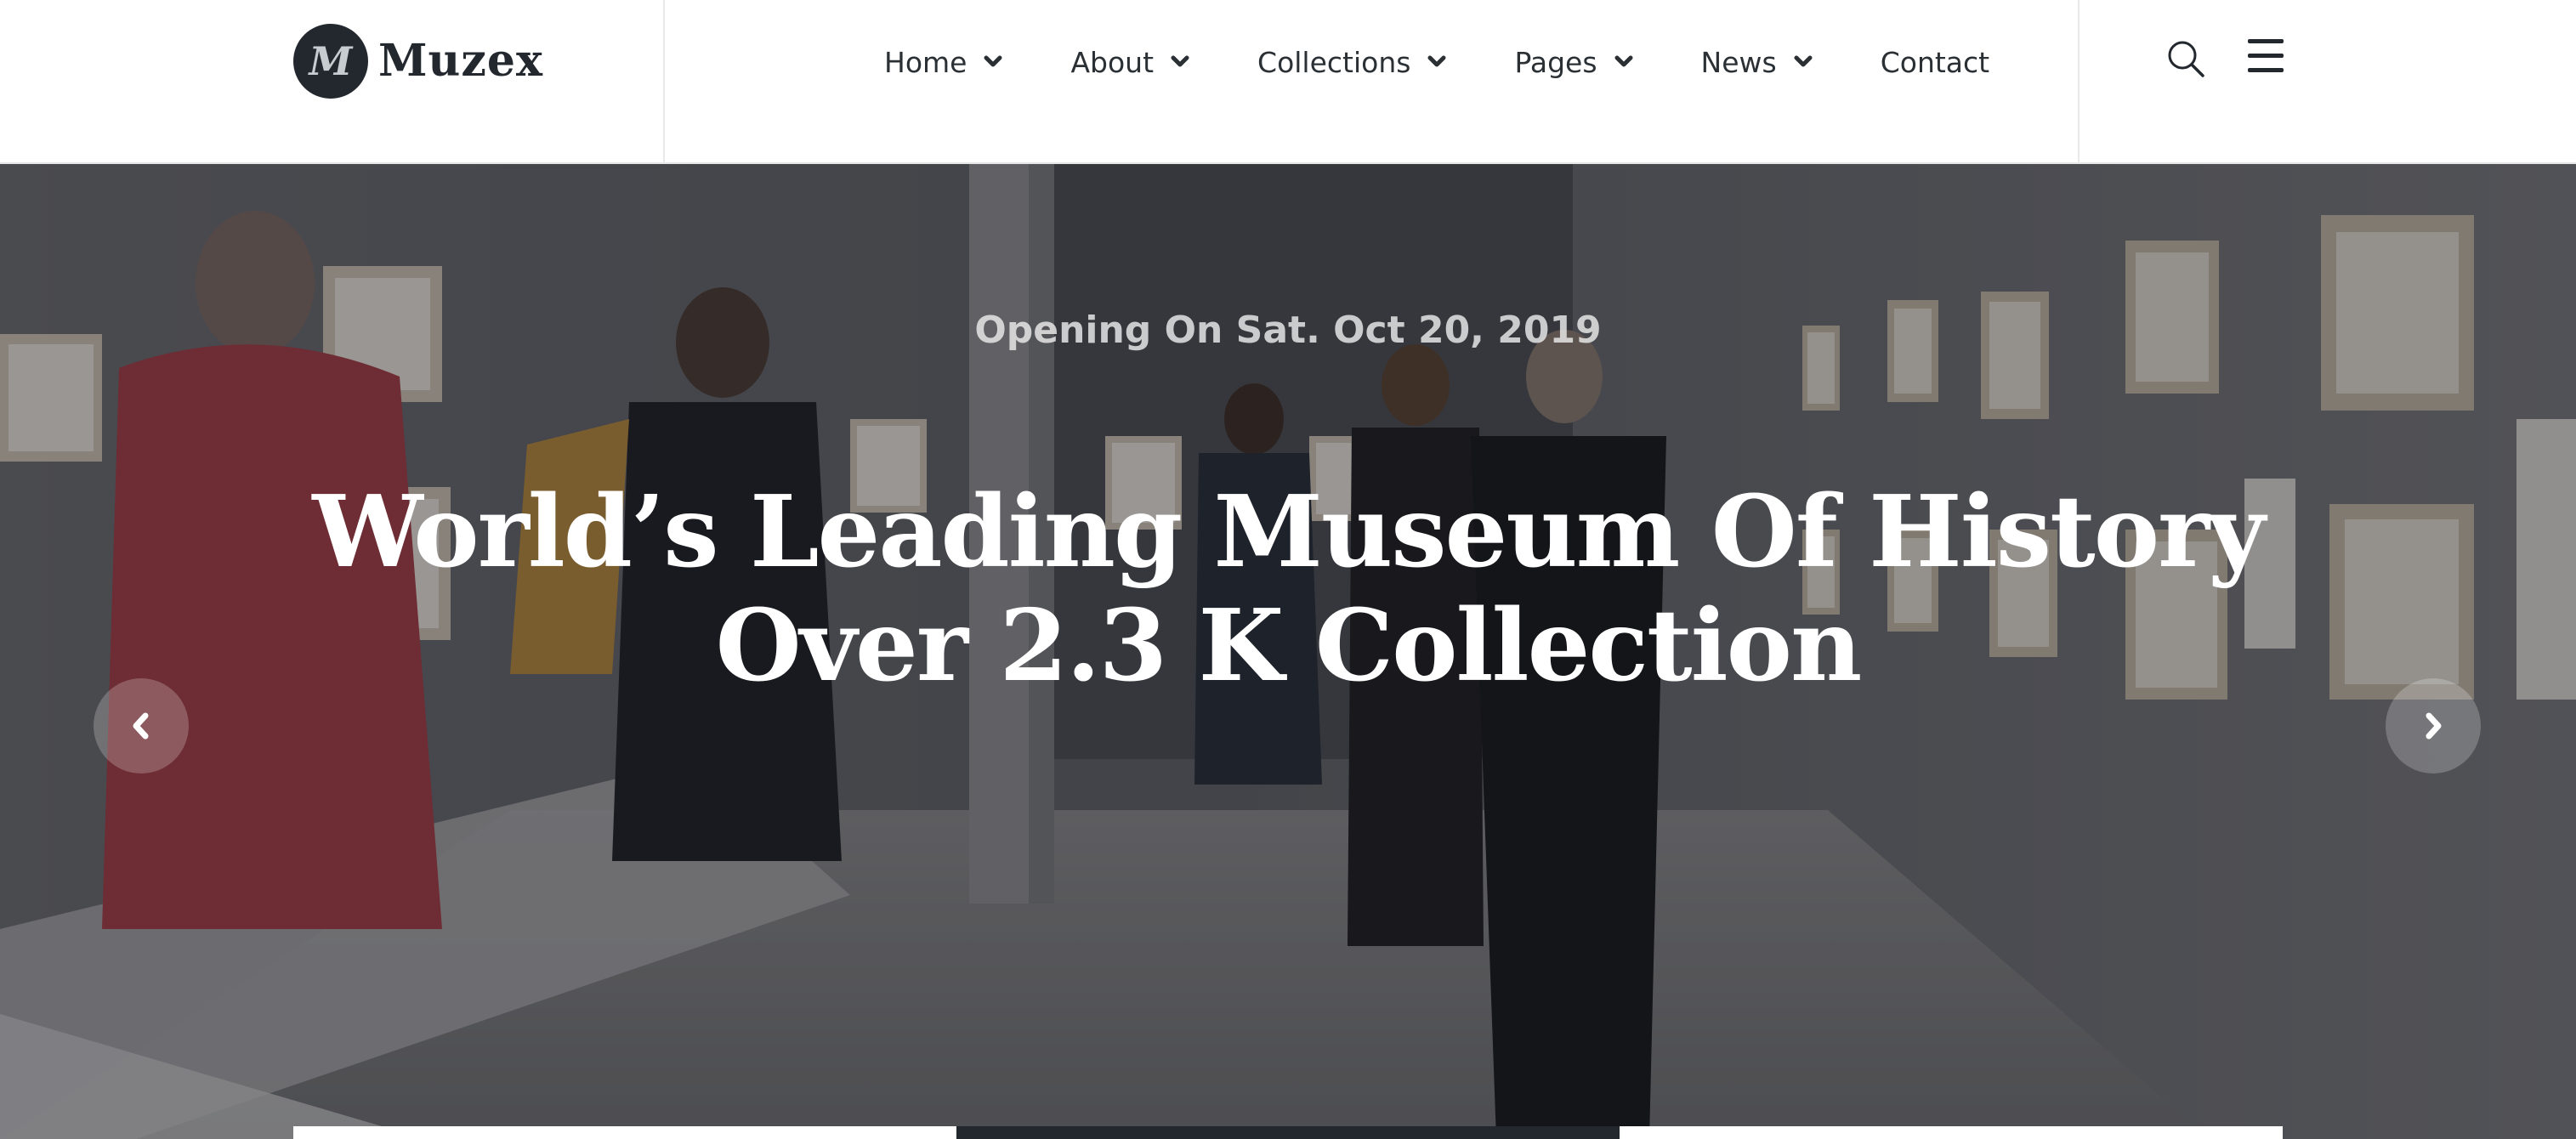 This screenshot has height=1139, width=2576. I want to click on nav-item-label: Contact, so click(1935, 62).